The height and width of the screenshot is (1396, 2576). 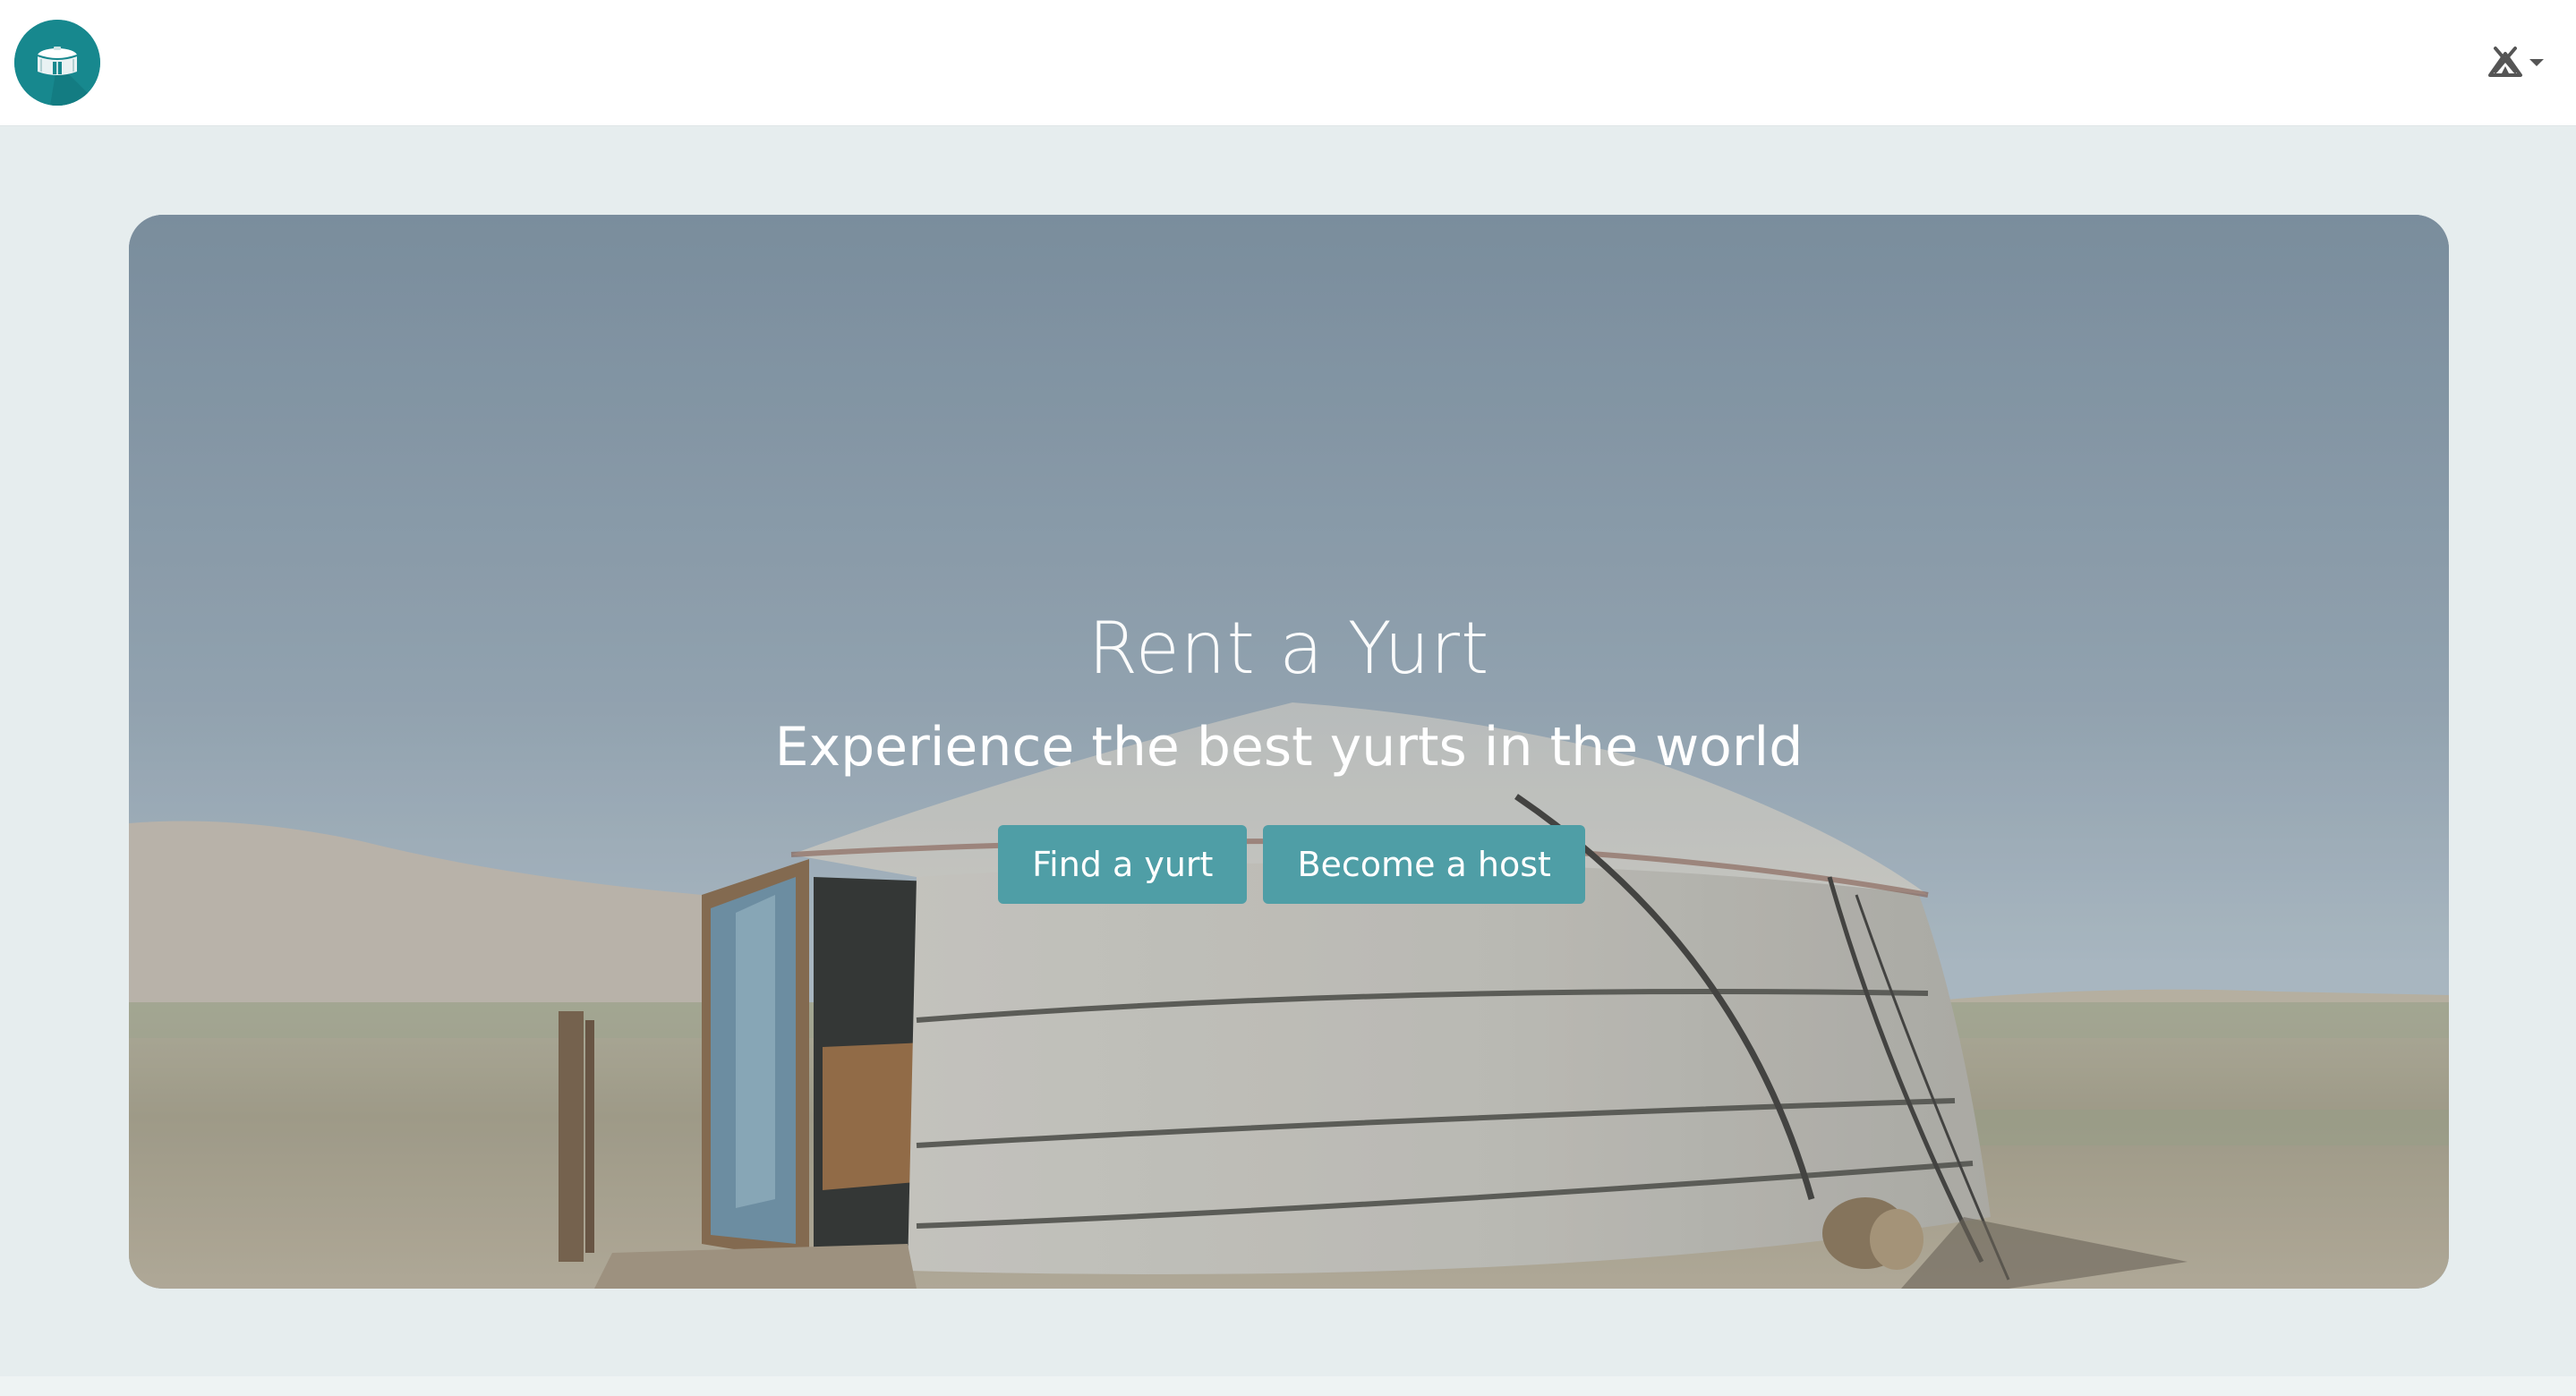 I want to click on yurt-logo-icon, so click(x=57, y=63).